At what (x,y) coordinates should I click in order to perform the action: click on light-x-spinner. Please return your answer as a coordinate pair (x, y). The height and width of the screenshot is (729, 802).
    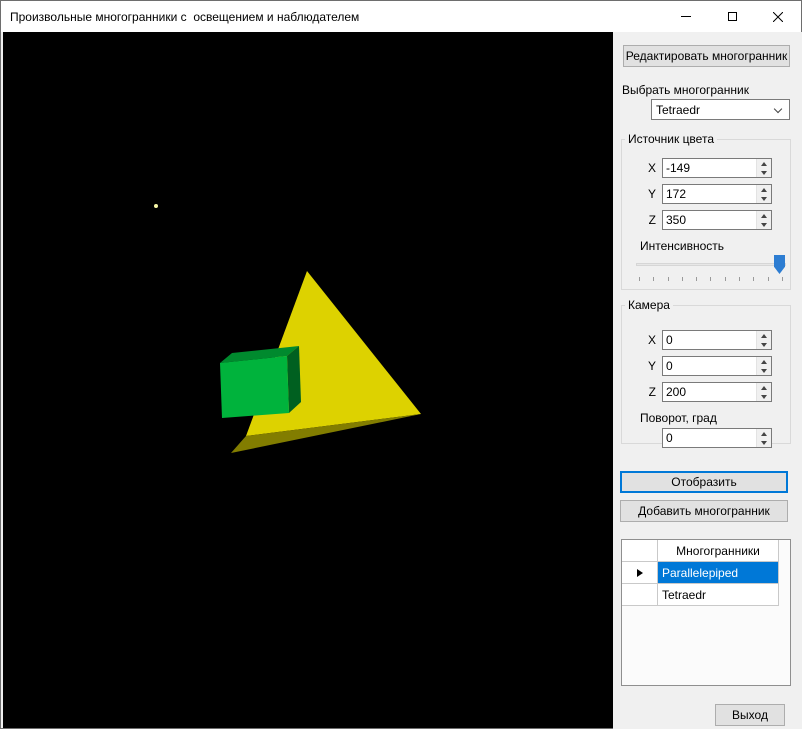
    Looking at the image, I should click on (763, 168).